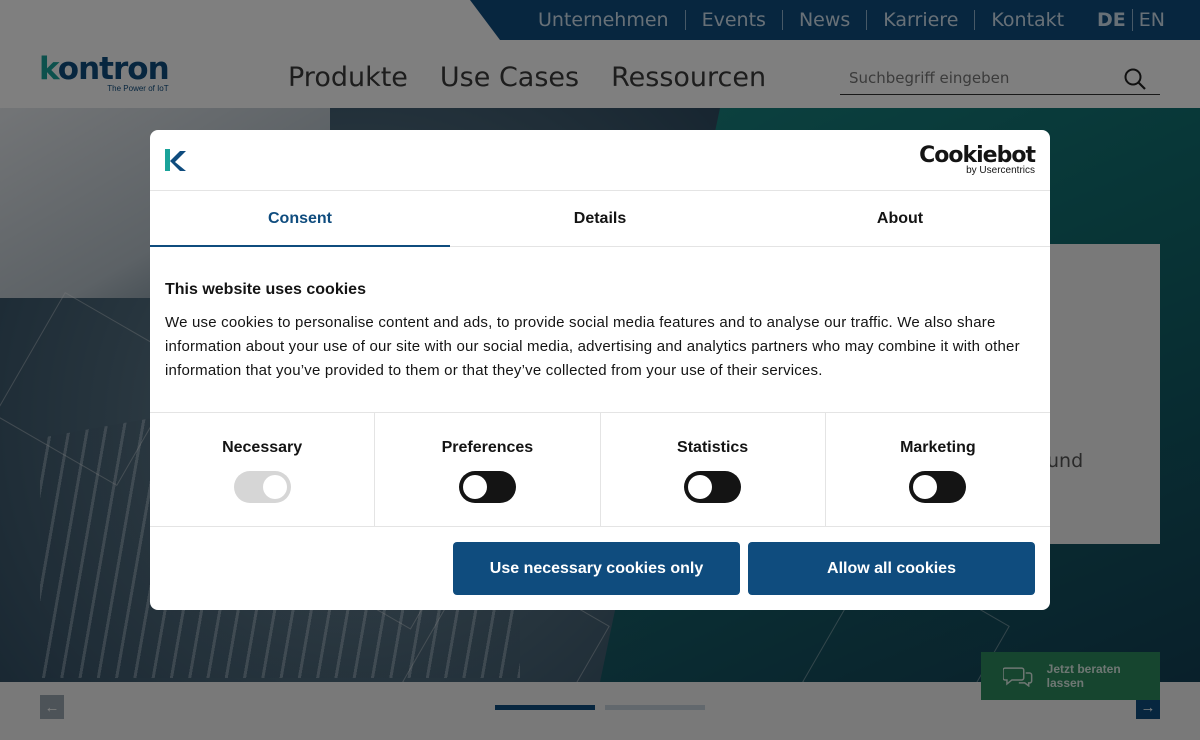  What do you see at coordinates (487, 447) in the screenshot?
I see `category-label: Preferences` at bounding box center [487, 447].